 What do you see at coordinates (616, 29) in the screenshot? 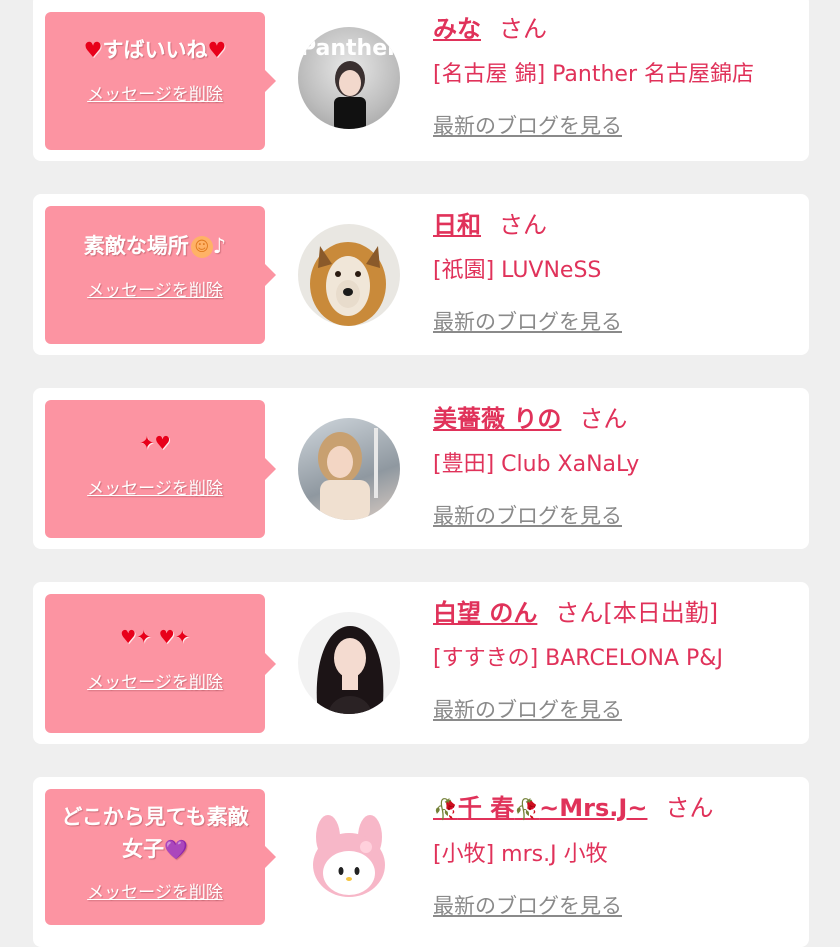
I see `name-line: みな さん` at bounding box center [616, 29].